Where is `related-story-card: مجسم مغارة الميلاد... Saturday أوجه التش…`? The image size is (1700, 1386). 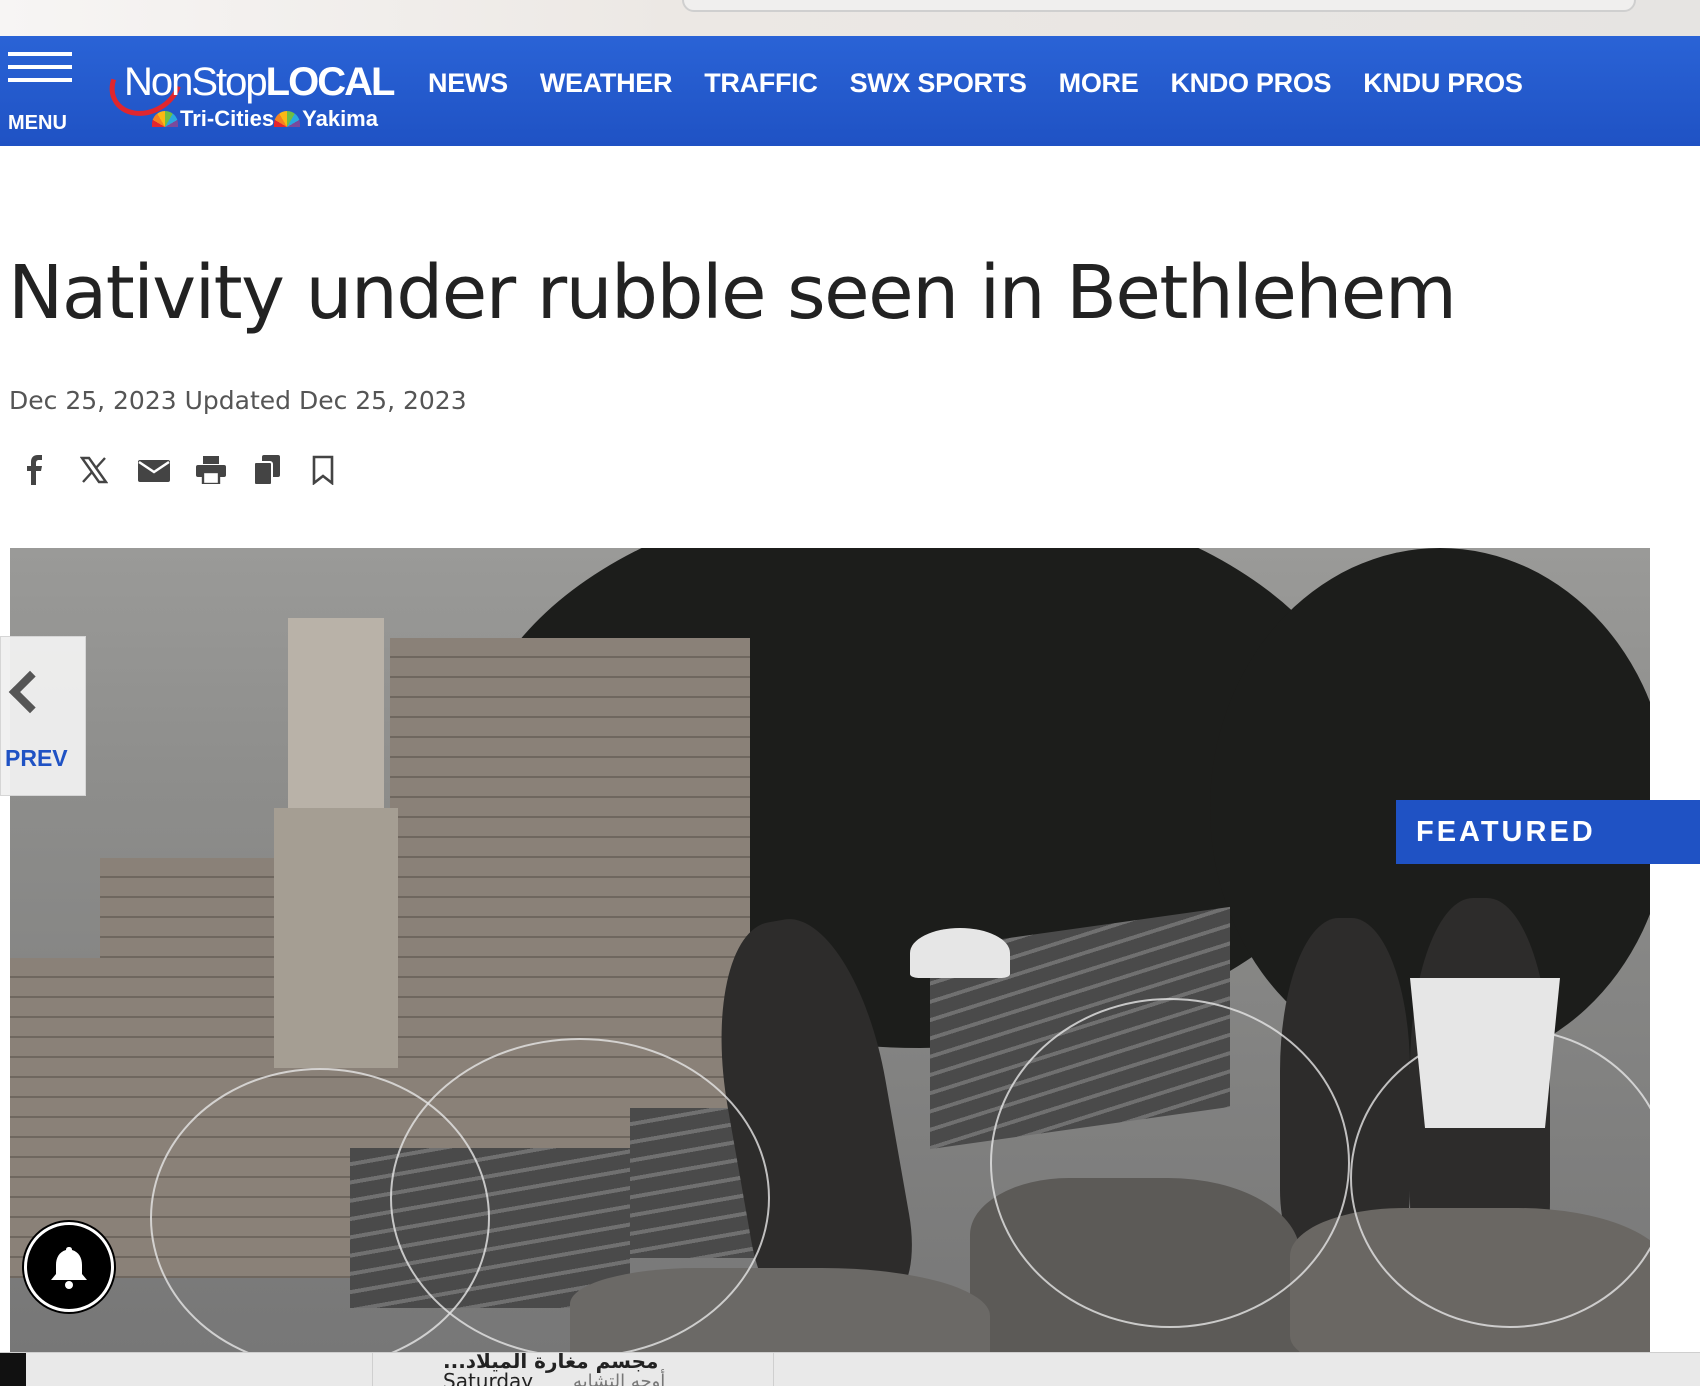
related-story-card: مجسم مغارة الميلاد... Saturday أوجه التش… is located at coordinates (573, 1369).